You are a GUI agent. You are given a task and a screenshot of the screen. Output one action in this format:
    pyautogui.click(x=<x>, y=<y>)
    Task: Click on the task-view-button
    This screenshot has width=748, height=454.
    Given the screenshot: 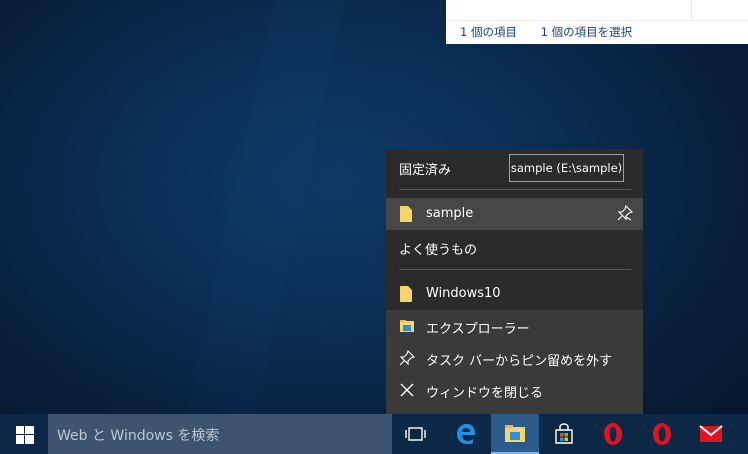 What is the action you would take?
    pyautogui.click(x=416, y=434)
    